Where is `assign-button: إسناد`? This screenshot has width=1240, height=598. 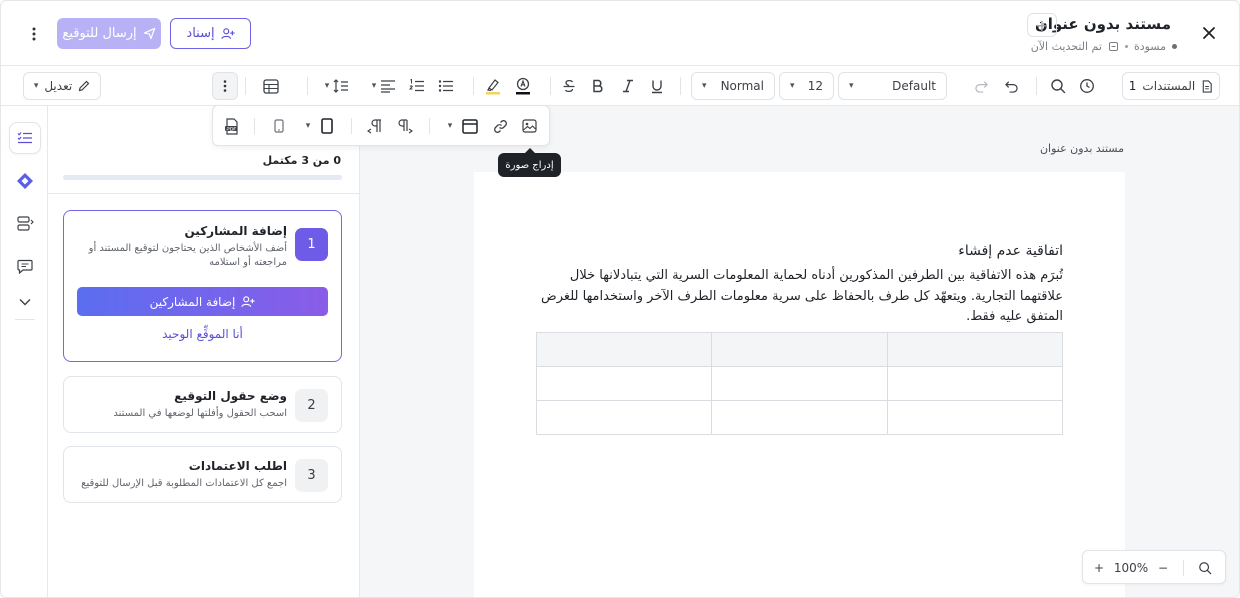
assign-button: إسناد is located at coordinates (210, 33).